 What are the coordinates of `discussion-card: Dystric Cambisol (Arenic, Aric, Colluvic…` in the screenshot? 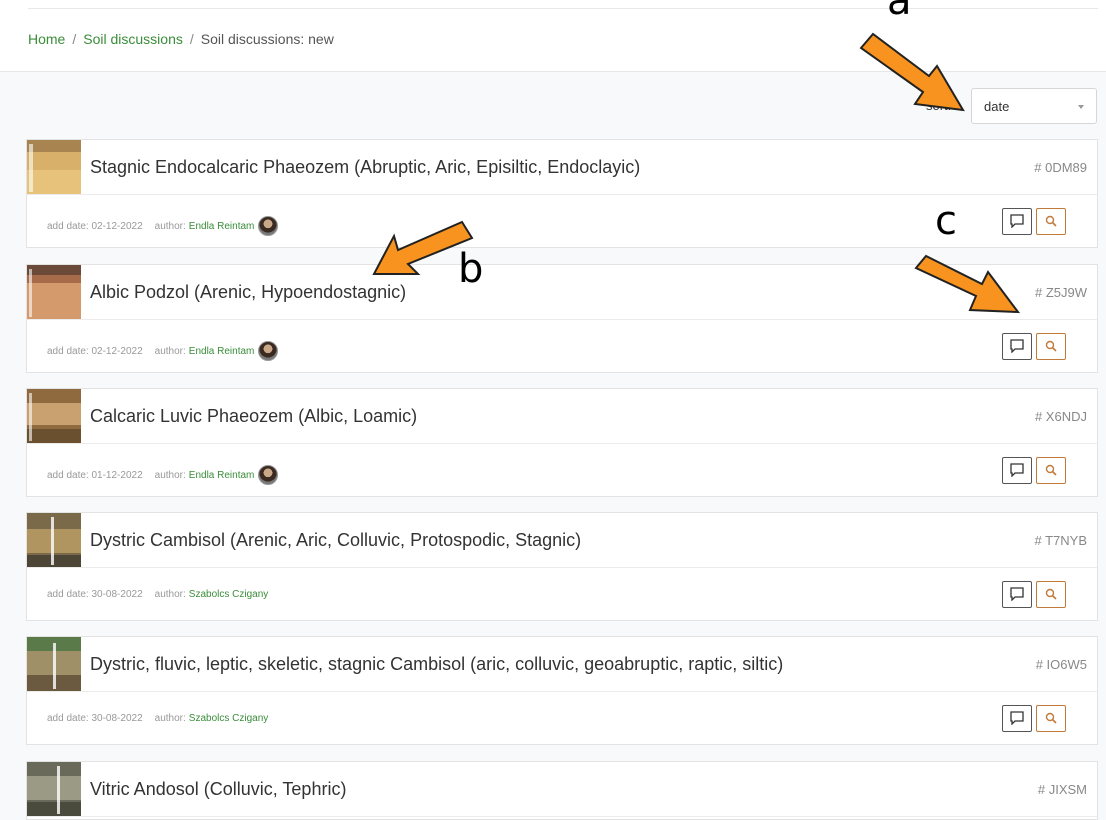 It's located at (562, 566).